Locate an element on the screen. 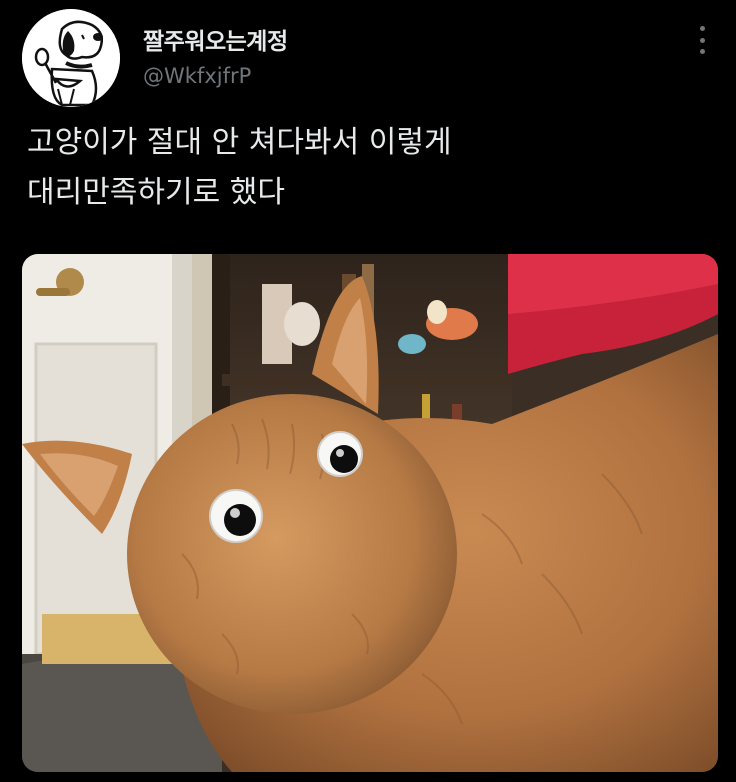 This screenshot has width=736, height=782. snoopy-avatar-icon is located at coordinates (71, 58).